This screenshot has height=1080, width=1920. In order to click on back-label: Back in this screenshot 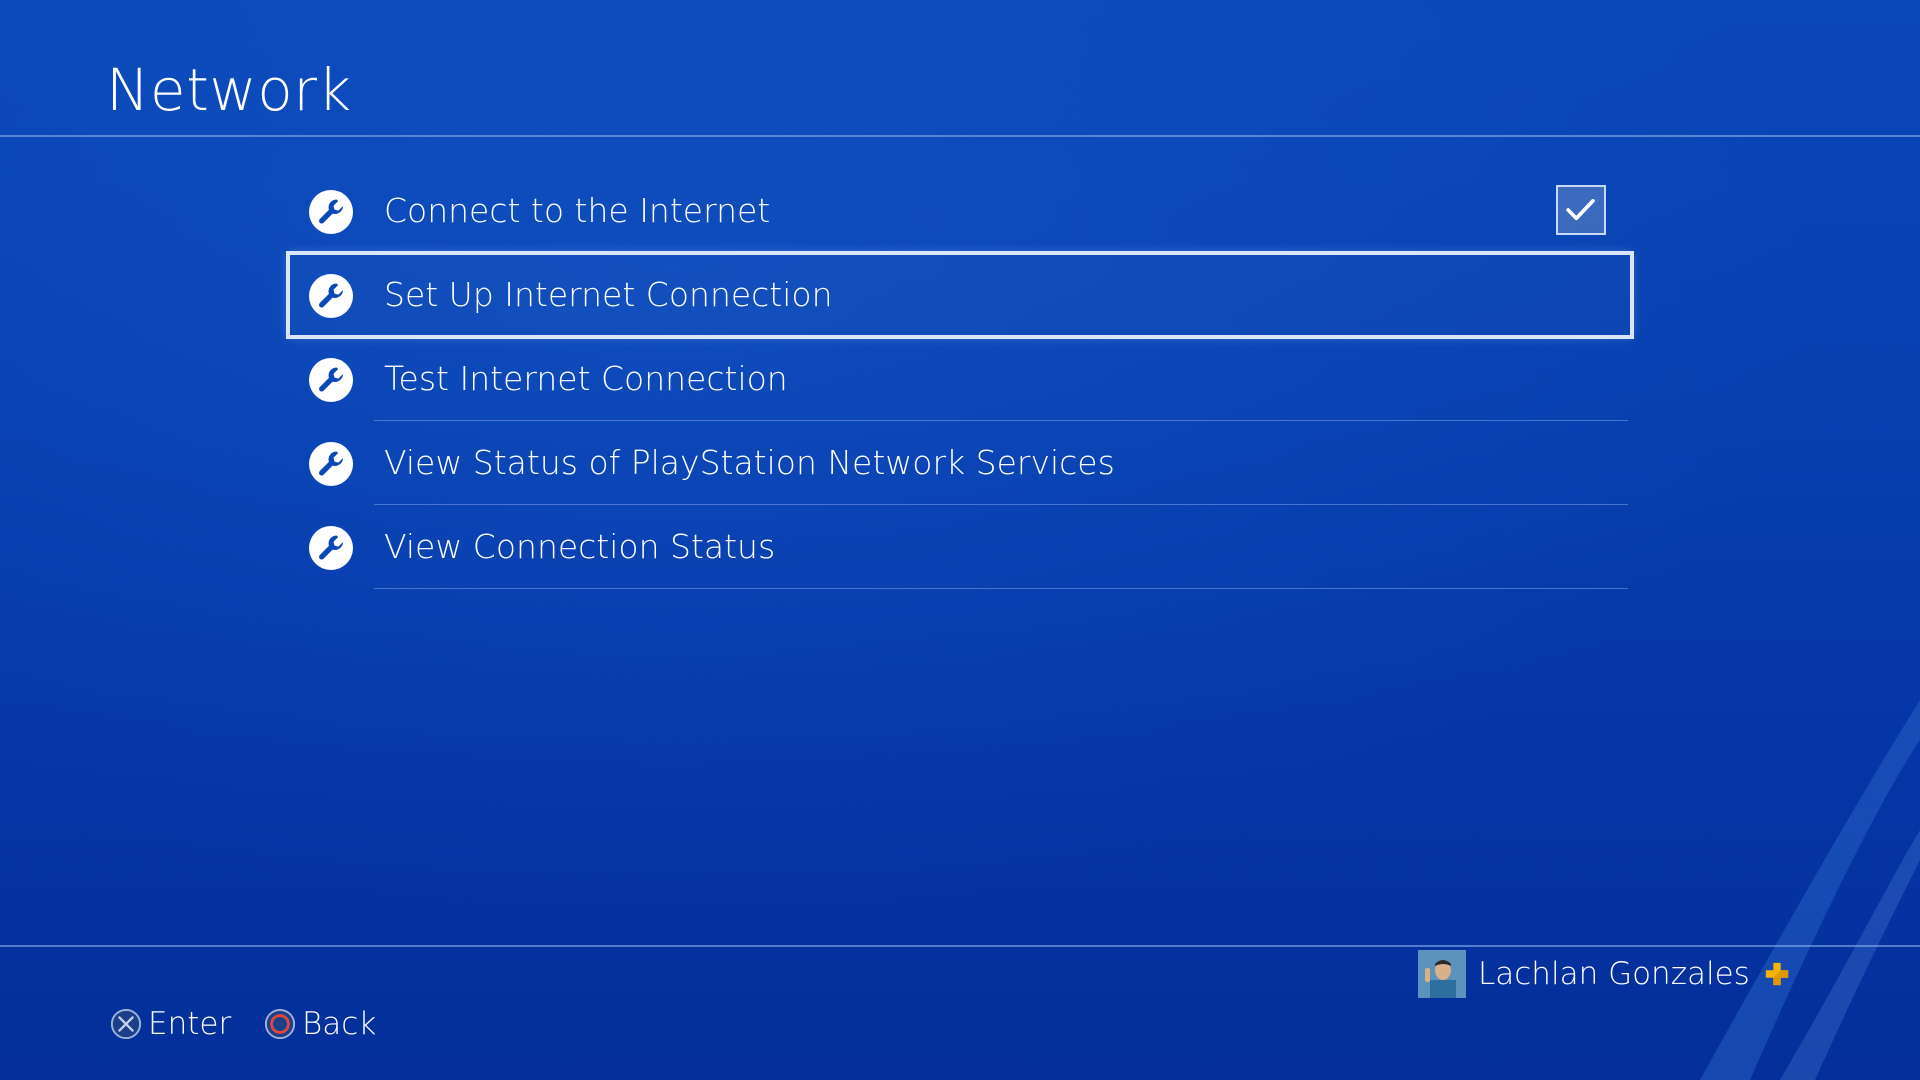, I will do `click(339, 1024)`.